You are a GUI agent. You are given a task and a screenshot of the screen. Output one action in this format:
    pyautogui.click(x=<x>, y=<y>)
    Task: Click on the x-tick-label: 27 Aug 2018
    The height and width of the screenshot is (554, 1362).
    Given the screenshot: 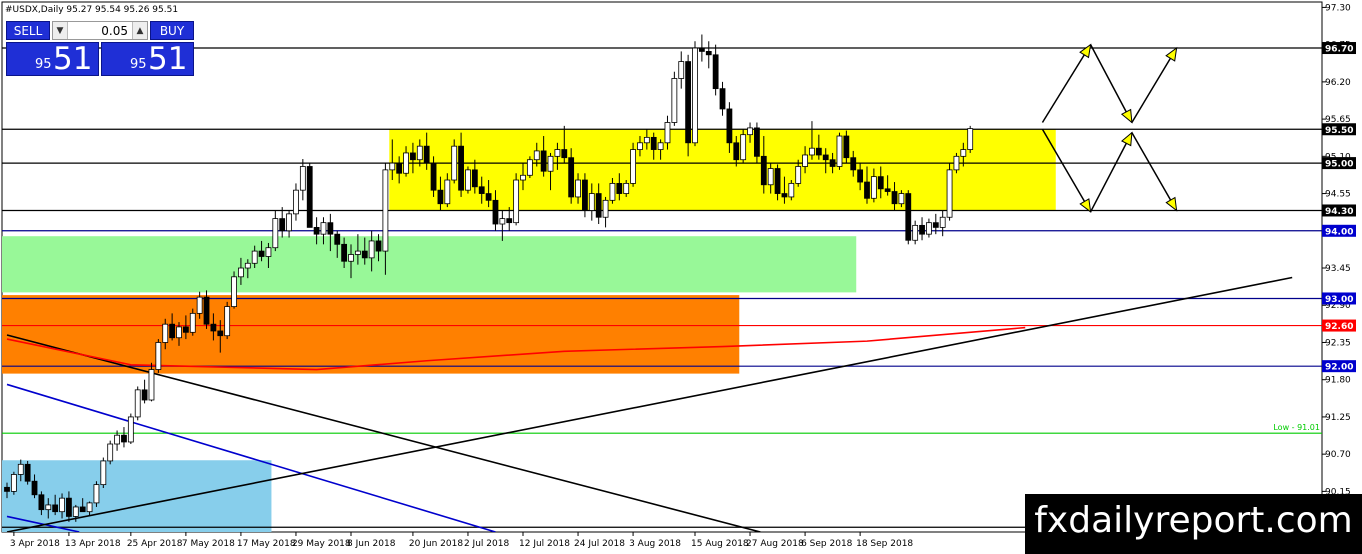 What is the action you would take?
    pyautogui.click(x=775, y=544)
    